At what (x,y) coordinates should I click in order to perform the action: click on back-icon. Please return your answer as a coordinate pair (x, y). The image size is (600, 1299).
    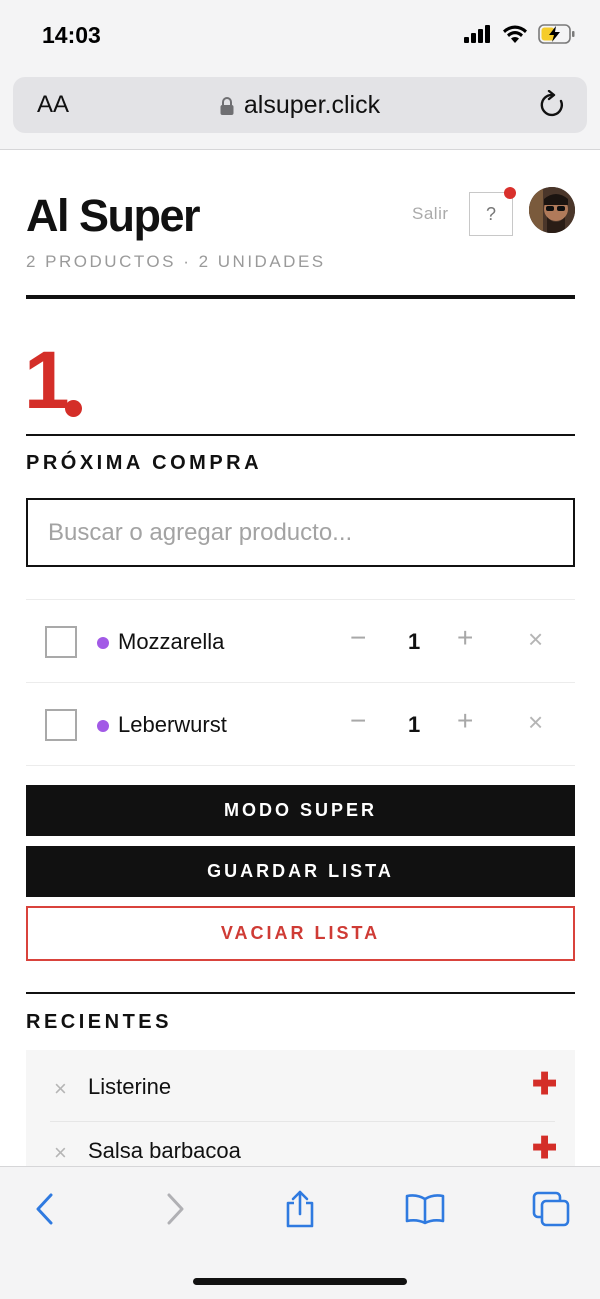
    Looking at the image, I should click on (44, 1209).